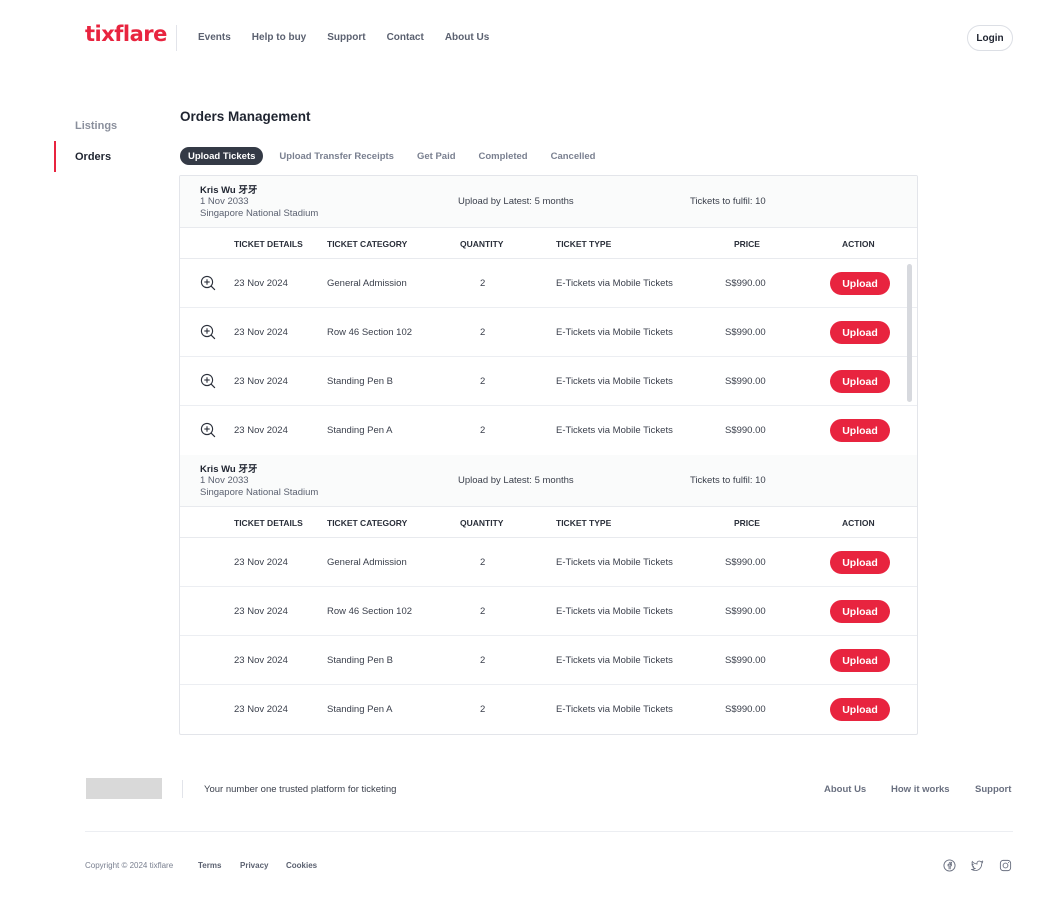  I want to click on footer-link-how-it-works: How it works, so click(920, 789).